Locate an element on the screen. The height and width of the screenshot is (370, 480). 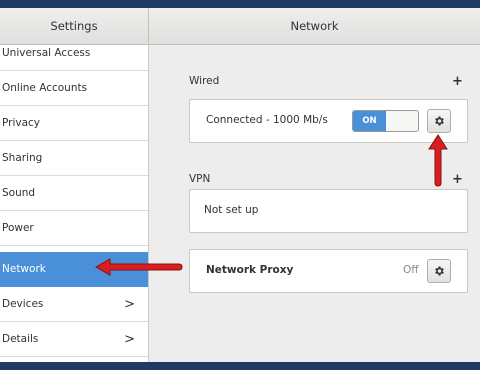
sidebar-item-privacy: Privacy is located at coordinates (74, 123).